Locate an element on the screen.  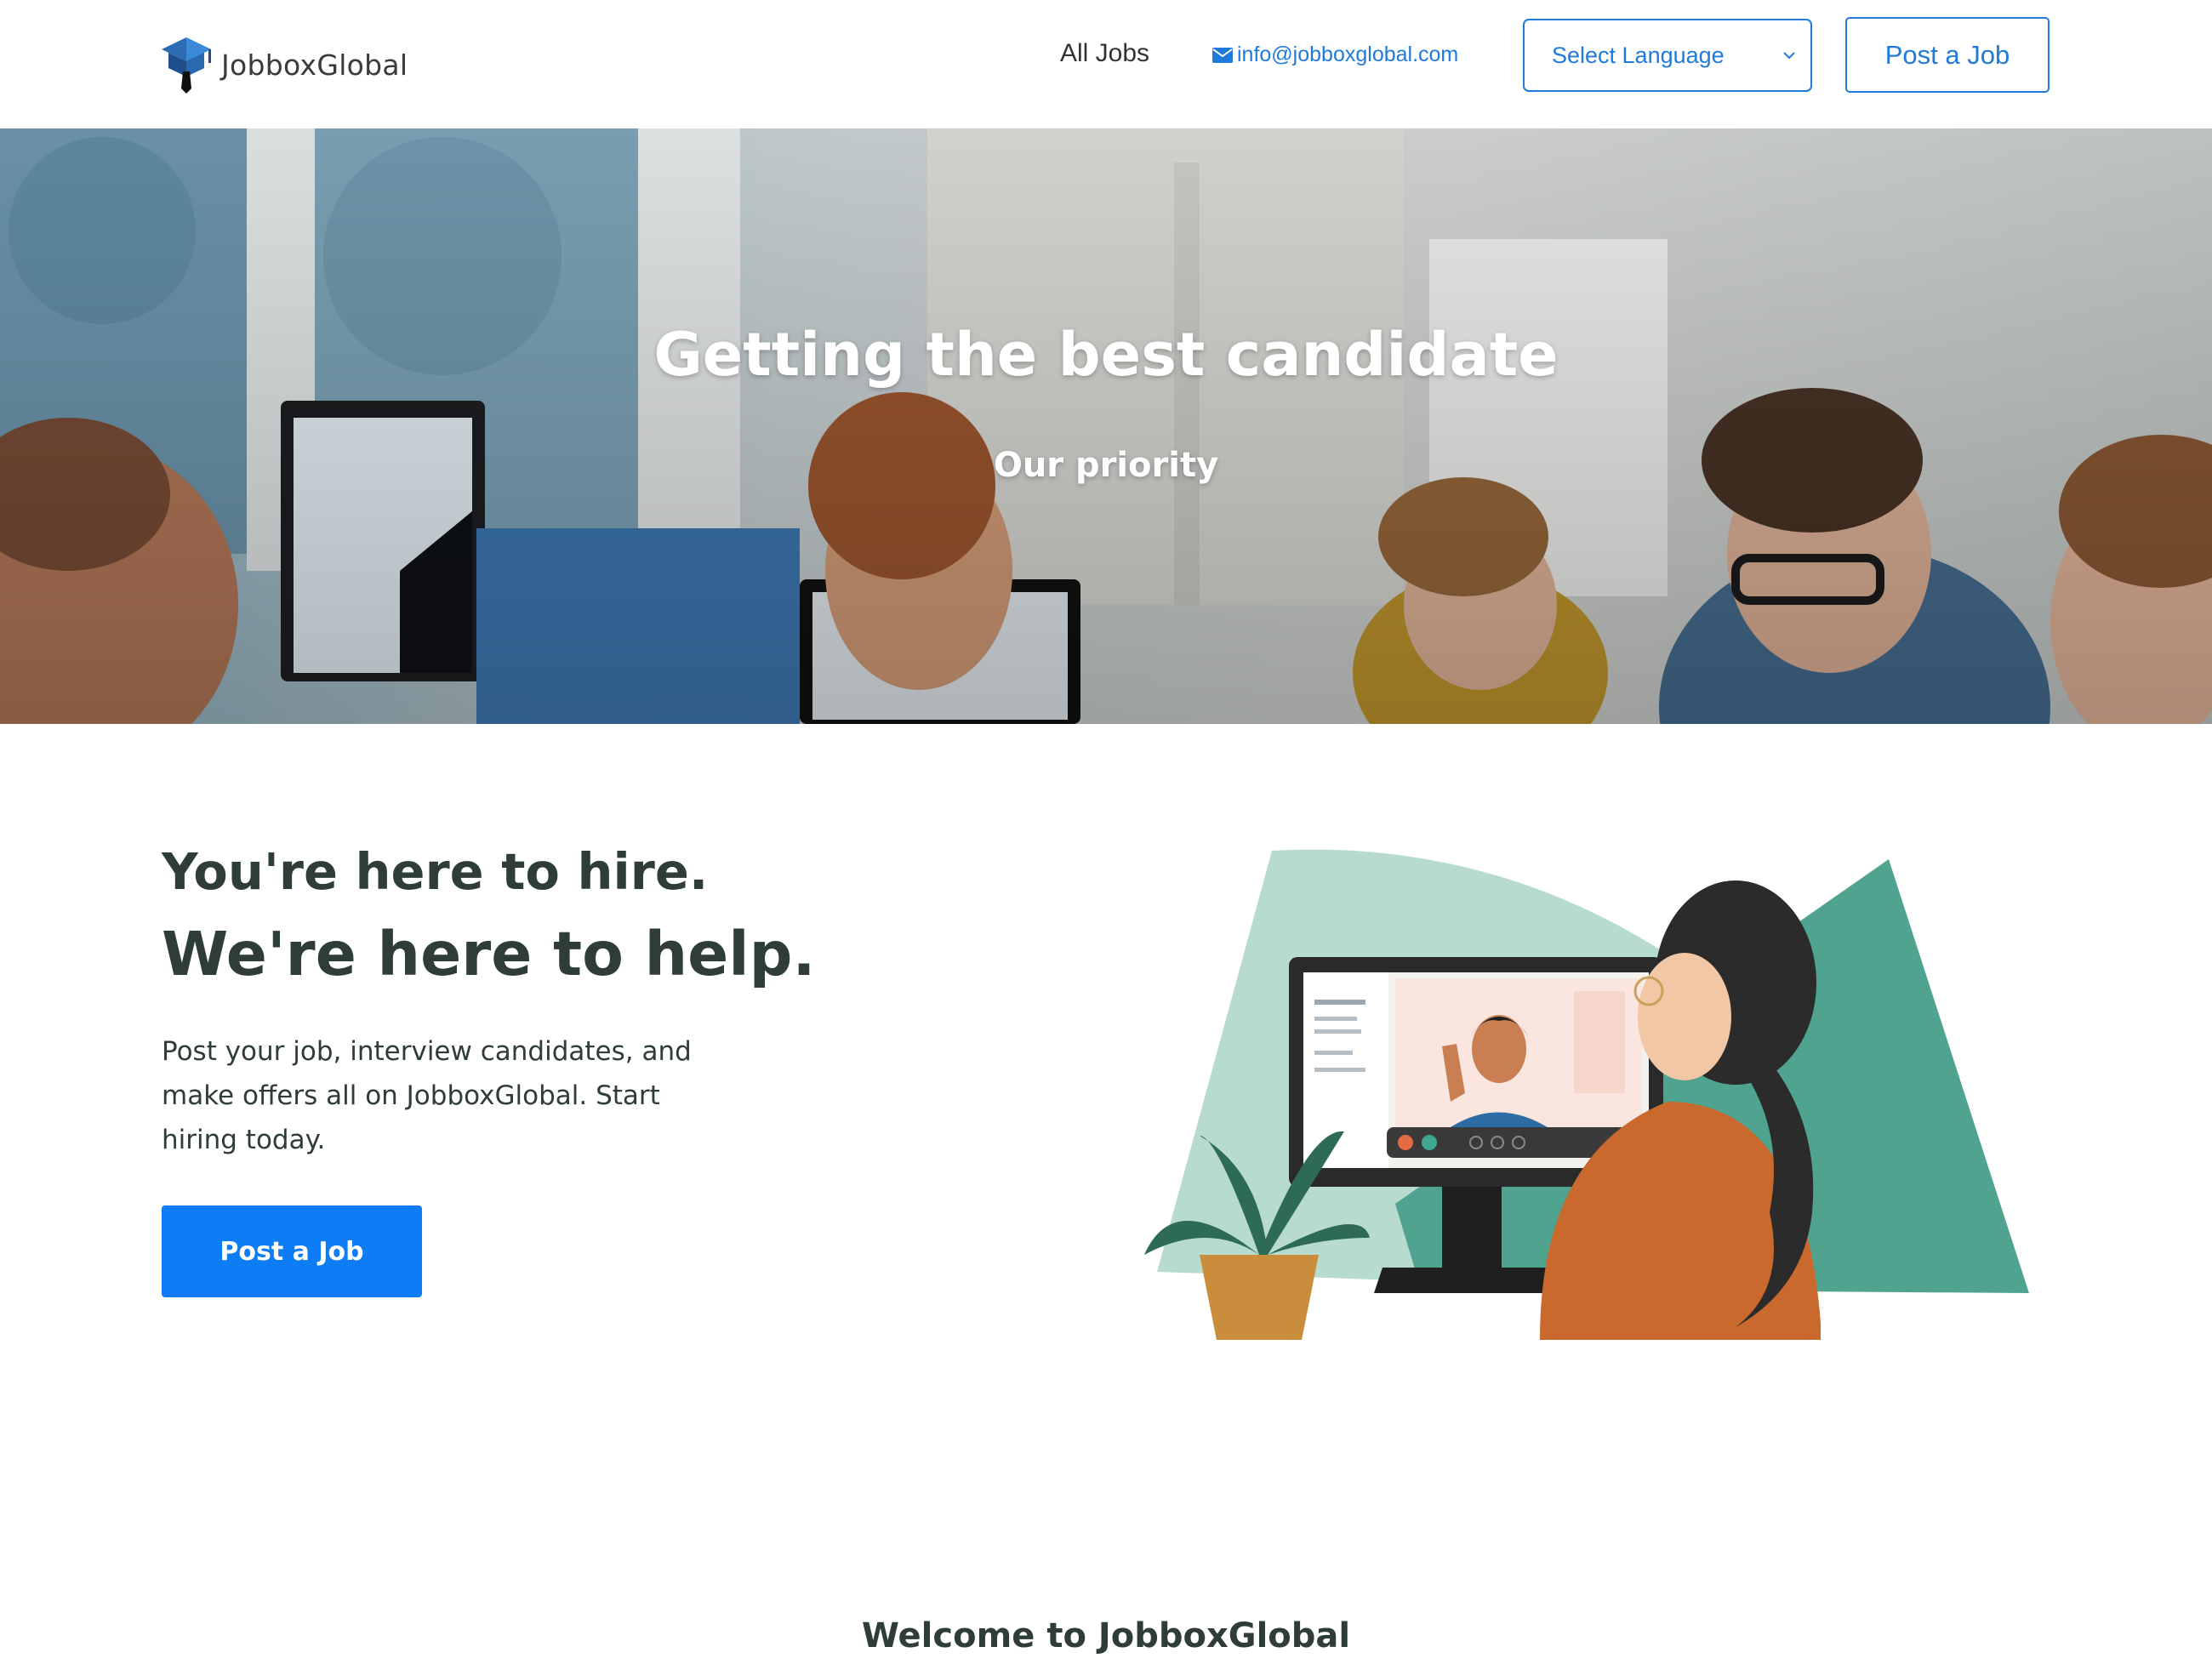
nav-email-link: info@jobboxglobal.com is located at coordinates (1334, 55).